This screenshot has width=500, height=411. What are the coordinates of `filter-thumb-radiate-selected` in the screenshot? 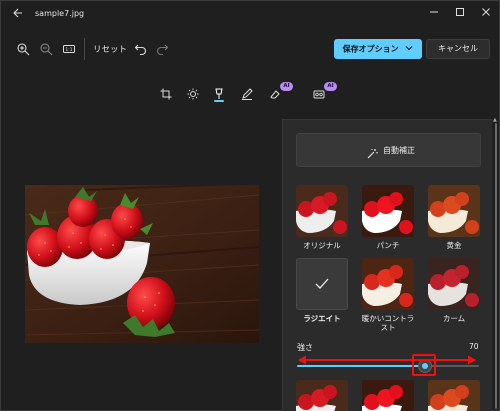 It's located at (322, 284).